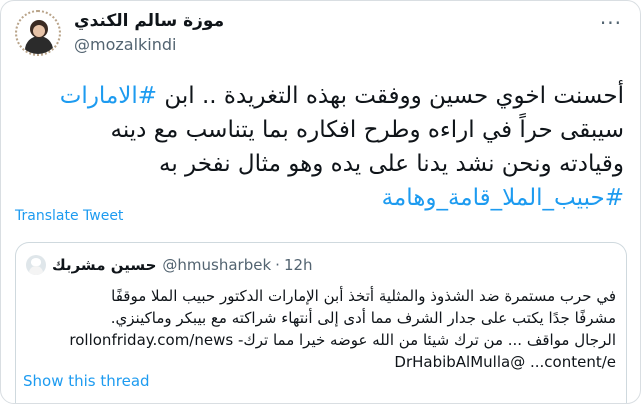 The height and width of the screenshot is (404, 641). What do you see at coordinates (503, 198) in the screenshot?
I see `hashtag-link: #حبيب_الملا_قامة_وهامة` at bounding box center [503, 198].